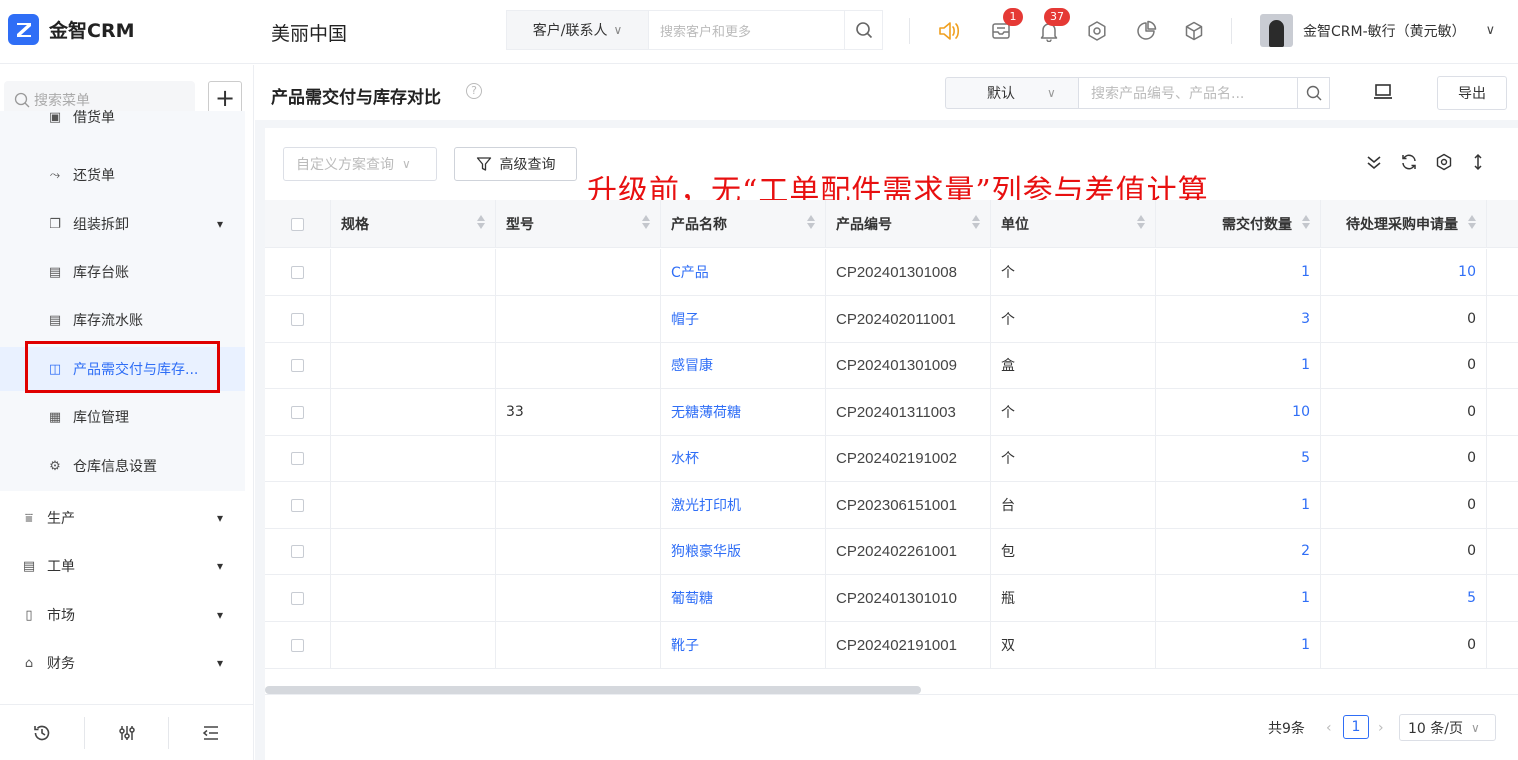  I want to click on settings-button, so click(1097, 31).